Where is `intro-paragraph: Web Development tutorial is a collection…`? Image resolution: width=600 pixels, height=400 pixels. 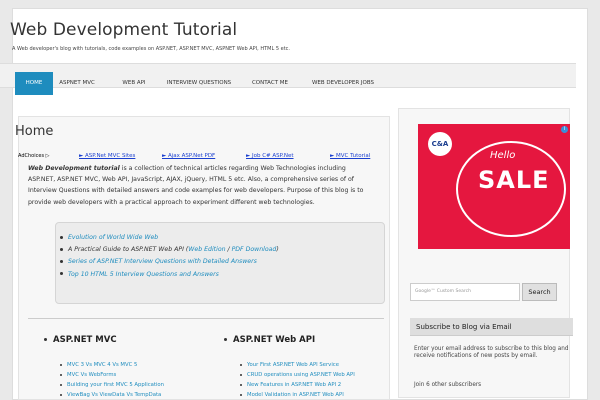 intro-paragraph: Web Development tutorial is a collection… is located at coordinates (198, 185).